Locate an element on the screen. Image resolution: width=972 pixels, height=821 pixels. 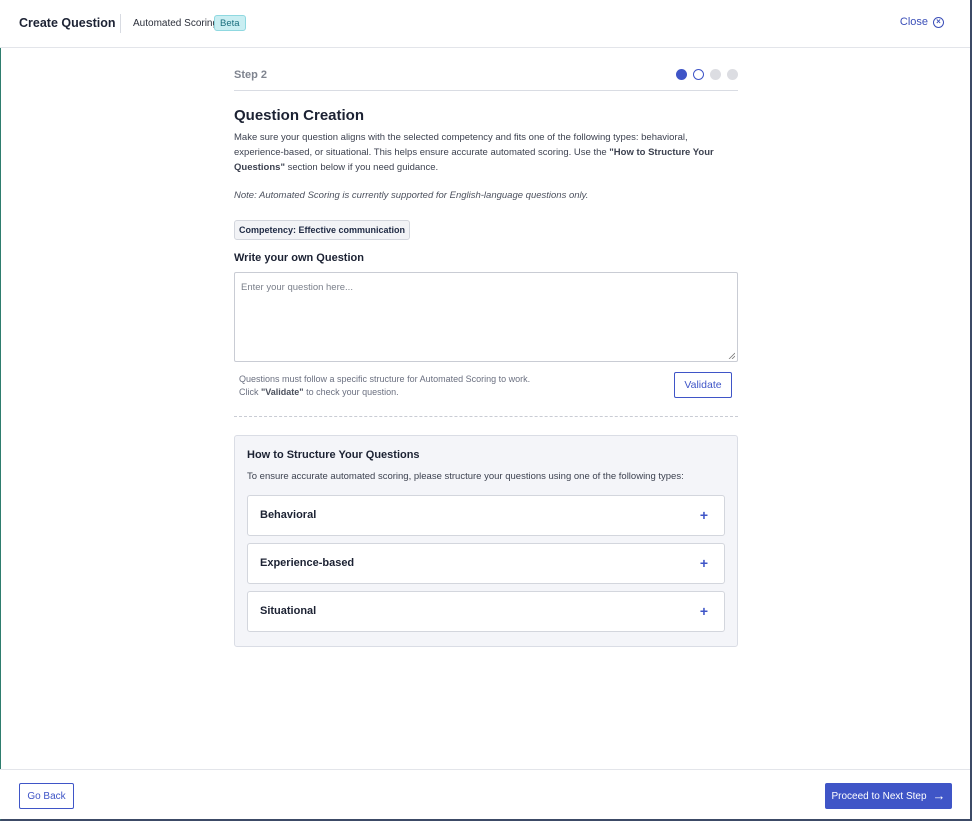
go-back-button: Go Back is located at coordinates (46, 796).